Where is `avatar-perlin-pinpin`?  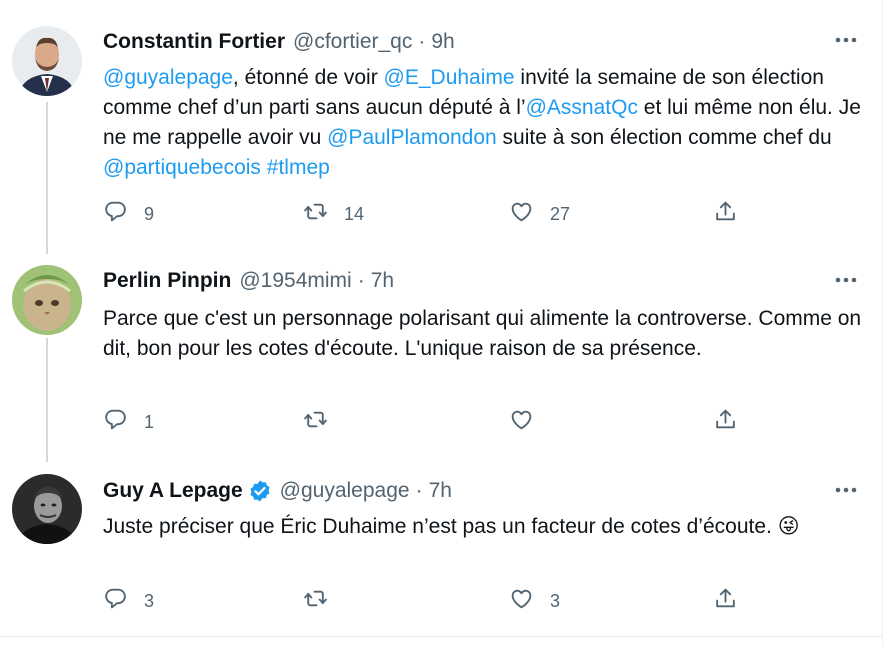
avatar-perlin-pinpin is located at coordinates (47, 300).